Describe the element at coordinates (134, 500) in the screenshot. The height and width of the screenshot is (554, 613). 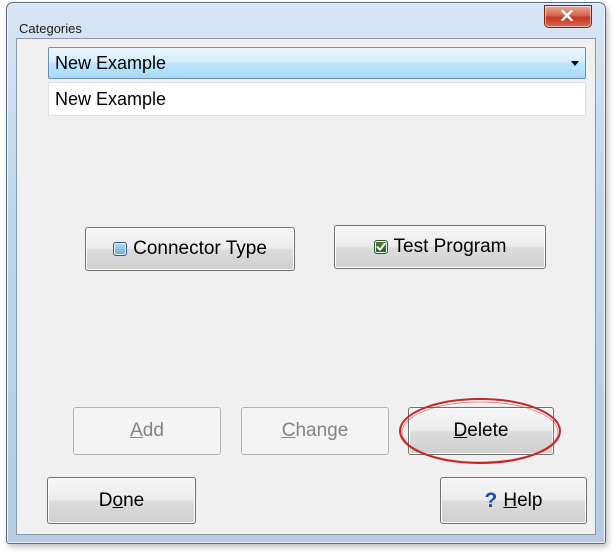
I see `done-label-rest: ne` at that location.